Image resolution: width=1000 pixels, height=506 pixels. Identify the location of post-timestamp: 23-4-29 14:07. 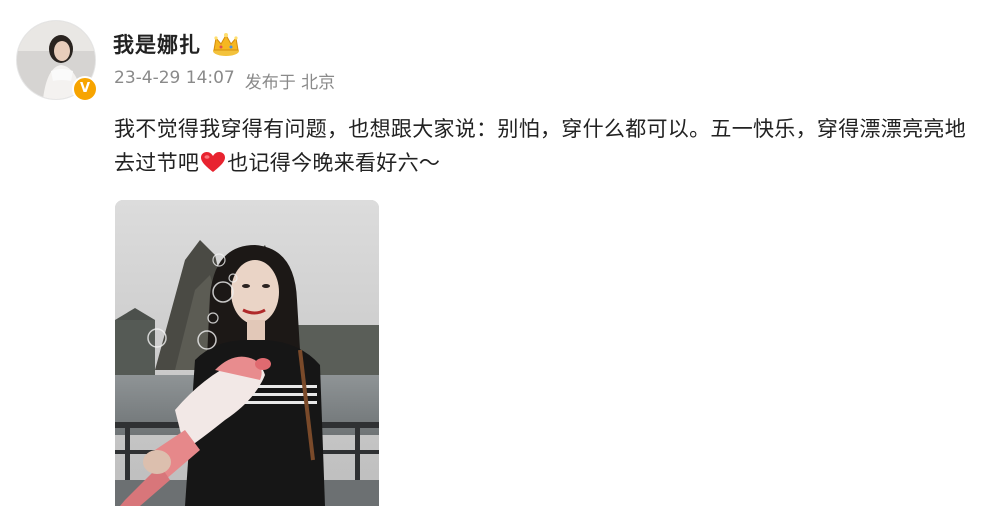
(174, 80).